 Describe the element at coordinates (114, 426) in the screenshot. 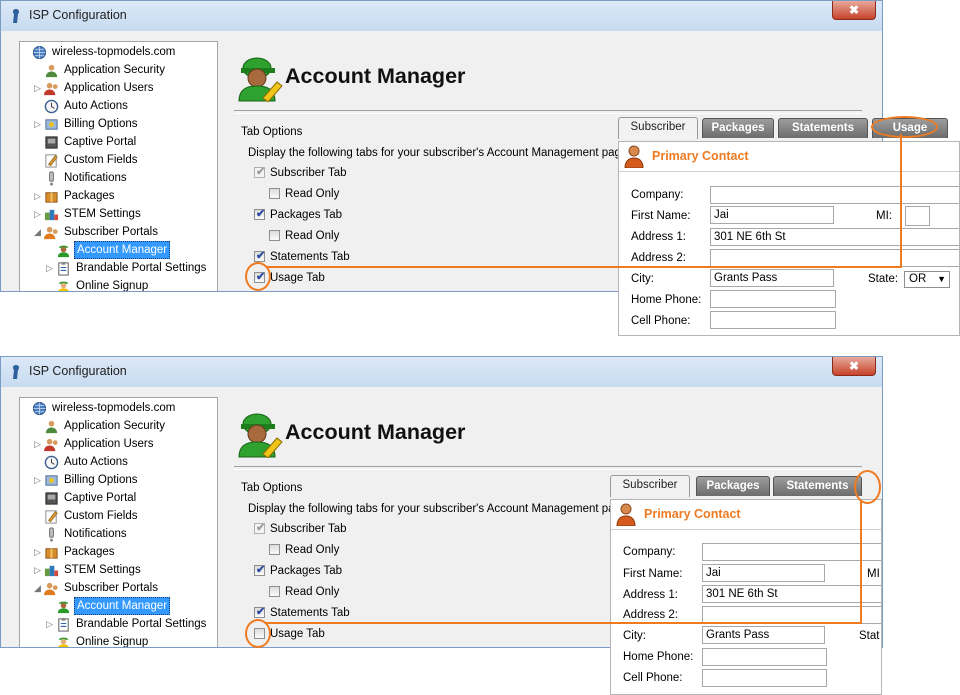

I see `tree-label: Application Security` at that location.